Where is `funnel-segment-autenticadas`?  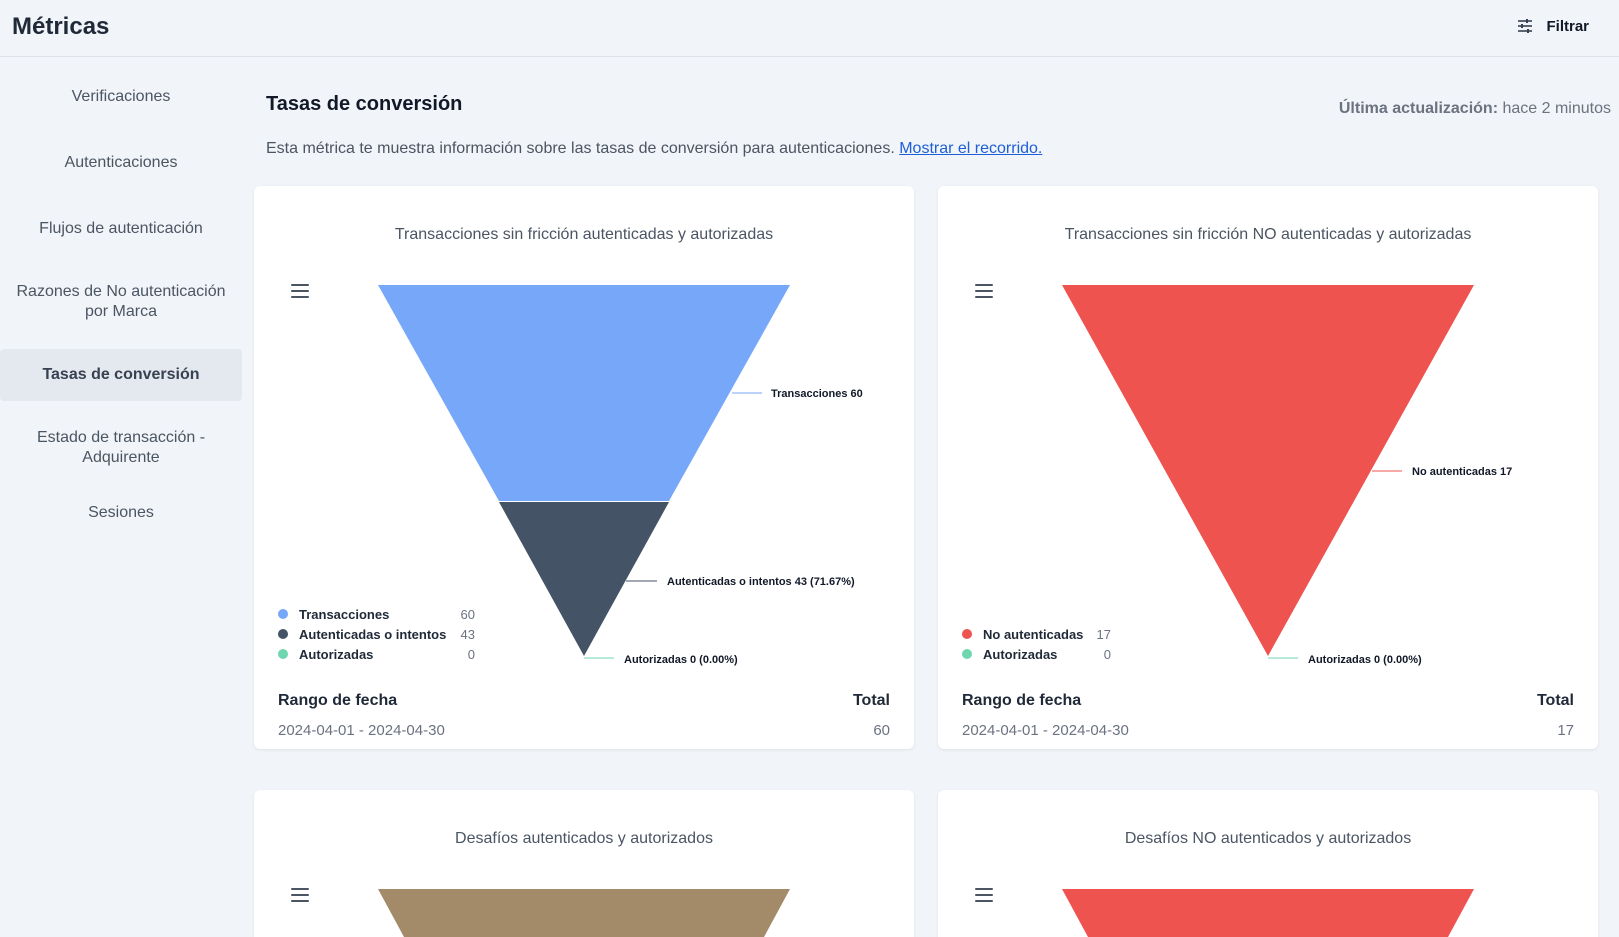
funnel-segment-autenticadas is located at coordinates (584, 579).